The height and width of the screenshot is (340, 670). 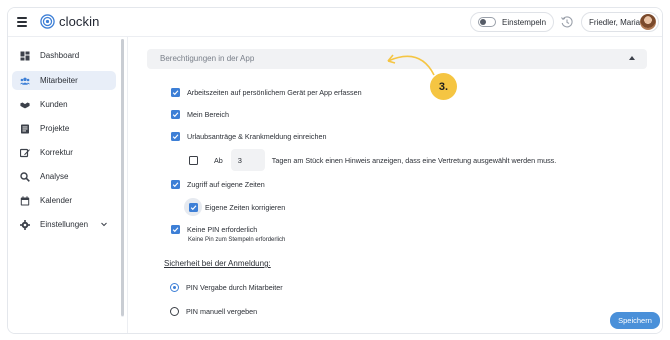 I want to click on days-input: 3, so click(x=247, y=160).